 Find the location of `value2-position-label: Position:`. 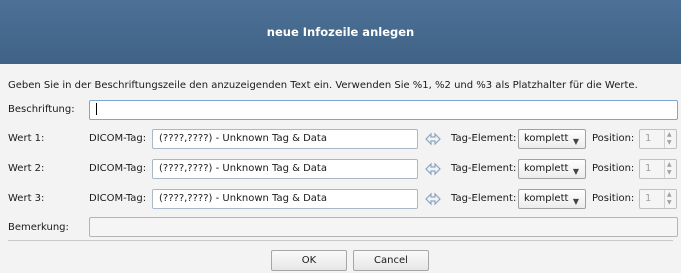

value2-position-label: Position: is located at coordinates (613, 168).